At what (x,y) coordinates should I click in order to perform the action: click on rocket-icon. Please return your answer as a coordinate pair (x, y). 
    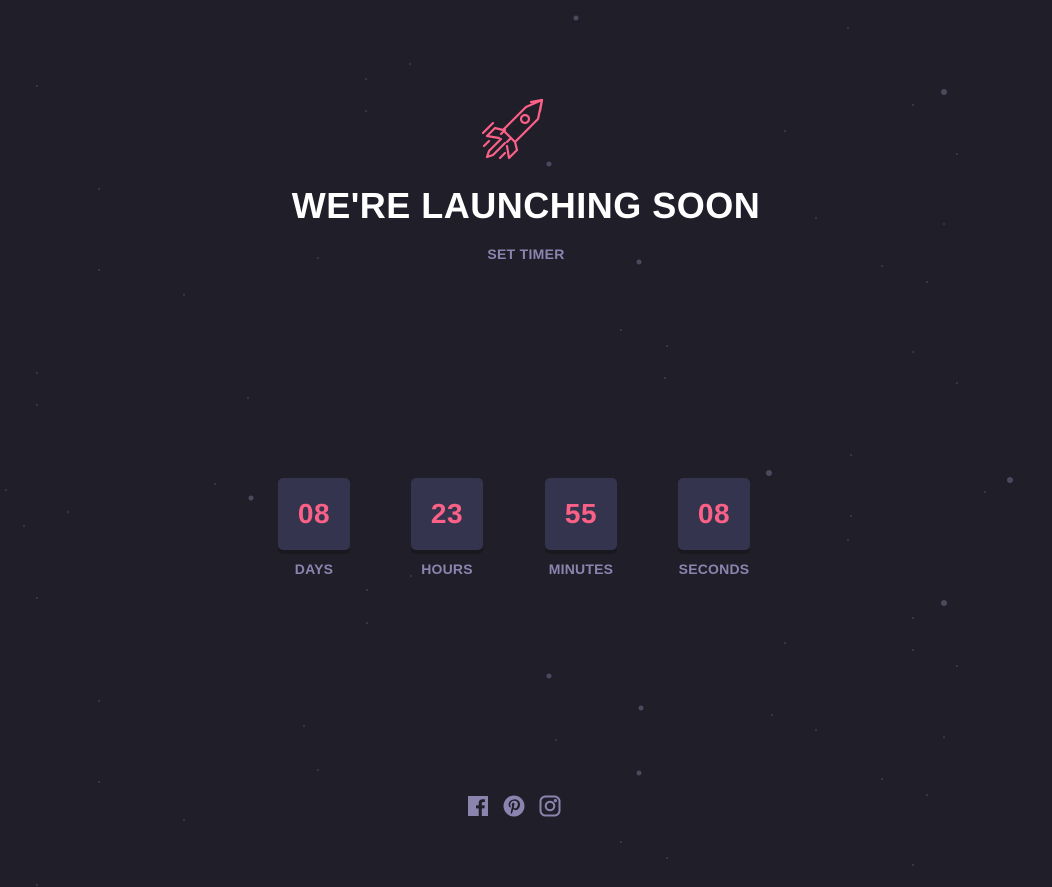
    Looking at the image, I should click on (512, 129).